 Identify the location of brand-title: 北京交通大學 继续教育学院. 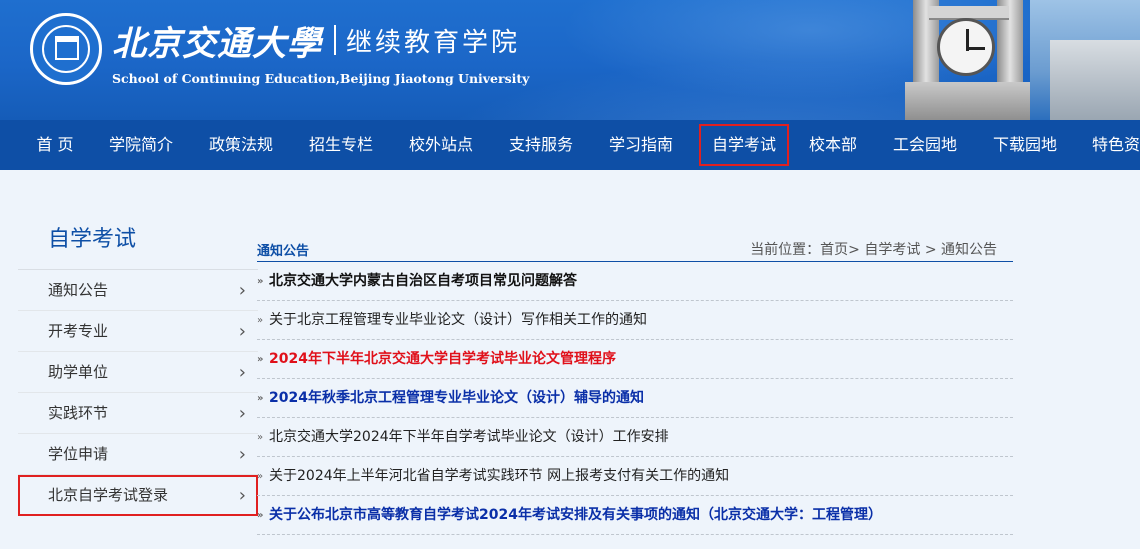
(316, 40).